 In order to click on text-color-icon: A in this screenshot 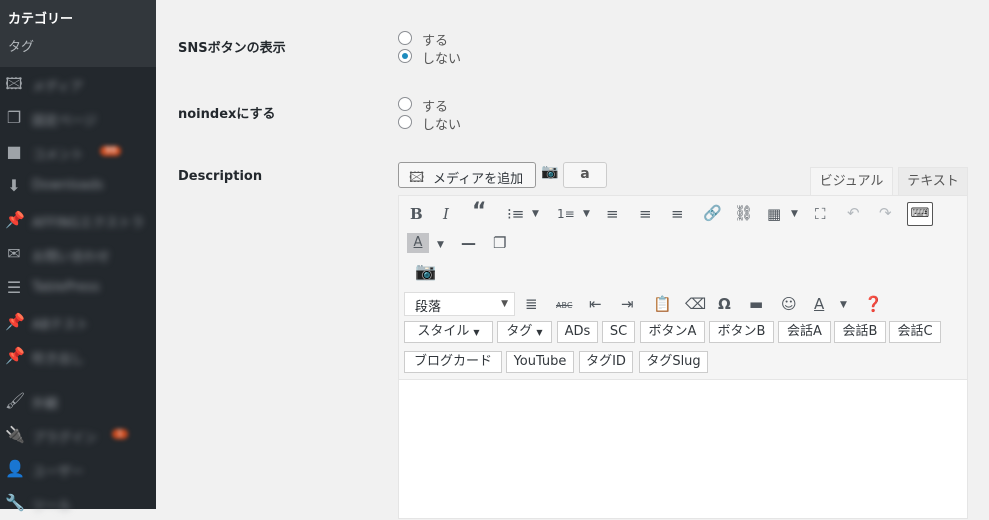, I will do `click(819, 304)`.